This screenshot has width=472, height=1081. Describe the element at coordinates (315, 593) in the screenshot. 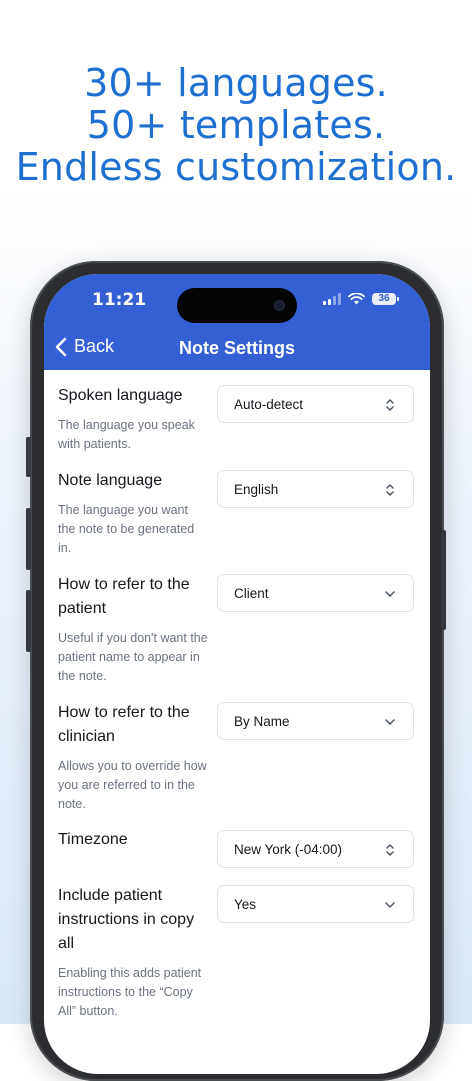

I see `patient-reference-select: Client` at that location.